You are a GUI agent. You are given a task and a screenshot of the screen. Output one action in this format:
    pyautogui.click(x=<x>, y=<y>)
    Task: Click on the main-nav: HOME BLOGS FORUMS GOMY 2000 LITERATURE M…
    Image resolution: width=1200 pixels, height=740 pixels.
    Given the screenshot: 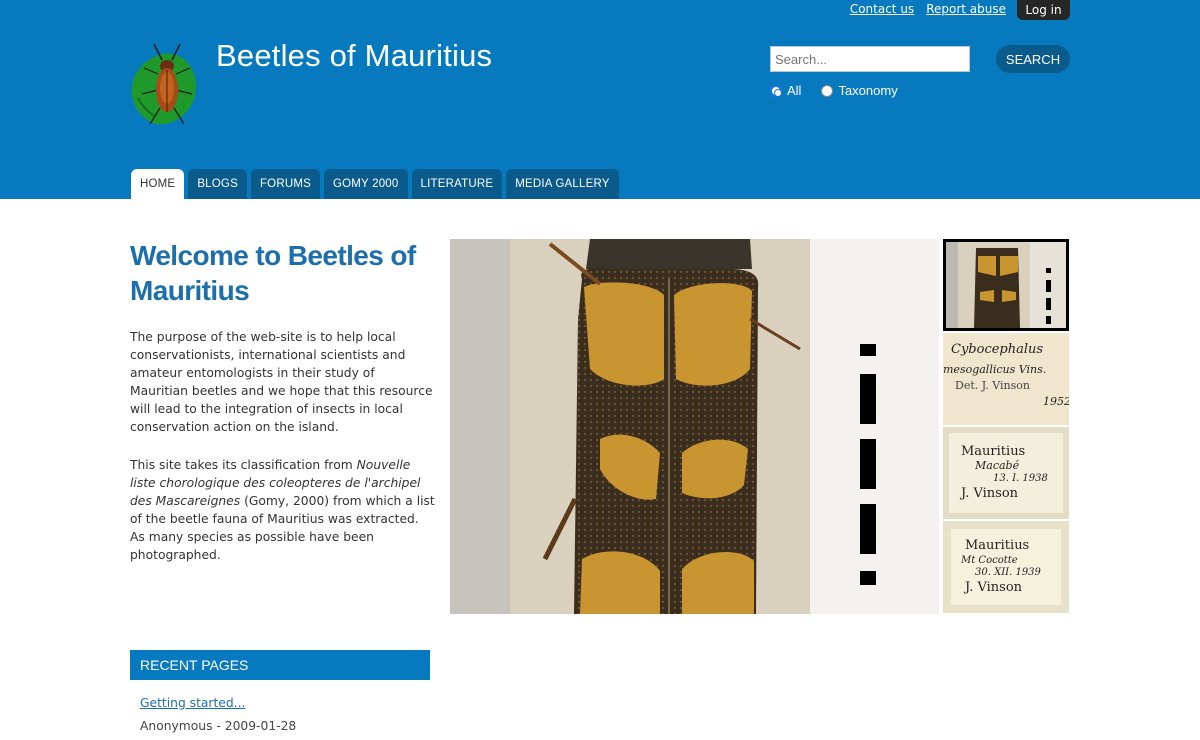 What is the action you would take?
    pyautogui.click(x=375, y=184)
    